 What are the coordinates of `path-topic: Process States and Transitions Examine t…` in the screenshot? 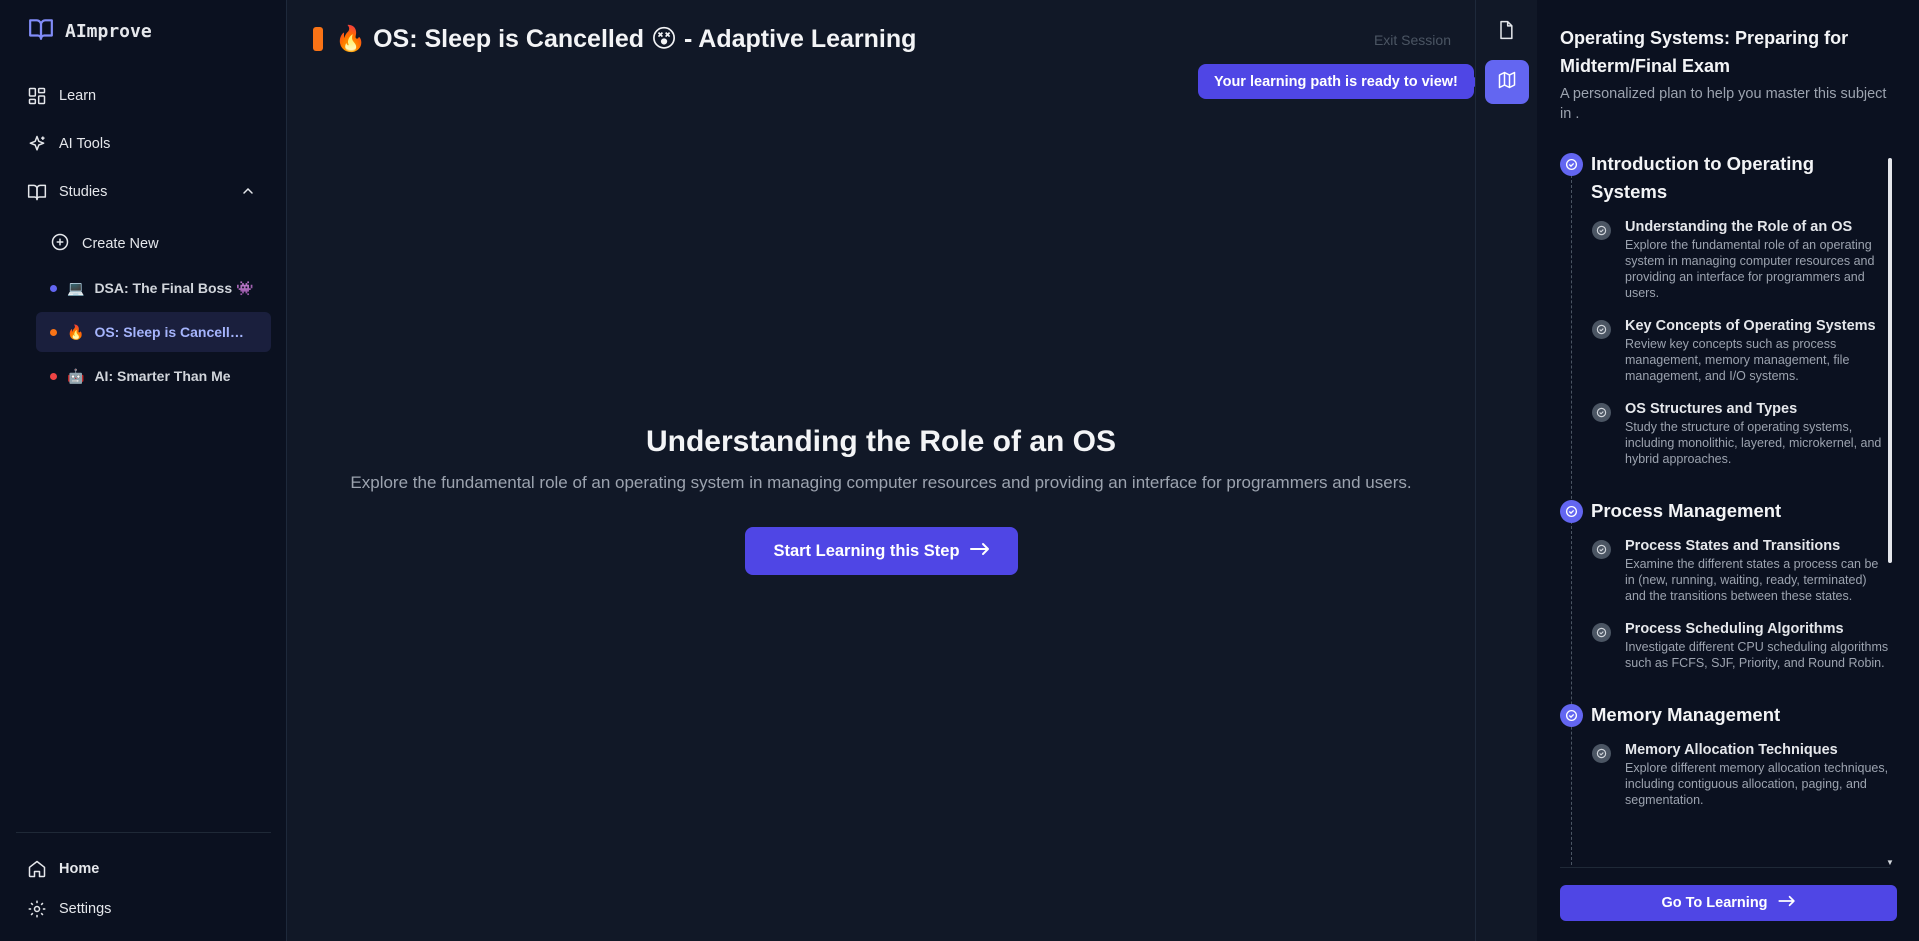 It's located at (1741, 570).